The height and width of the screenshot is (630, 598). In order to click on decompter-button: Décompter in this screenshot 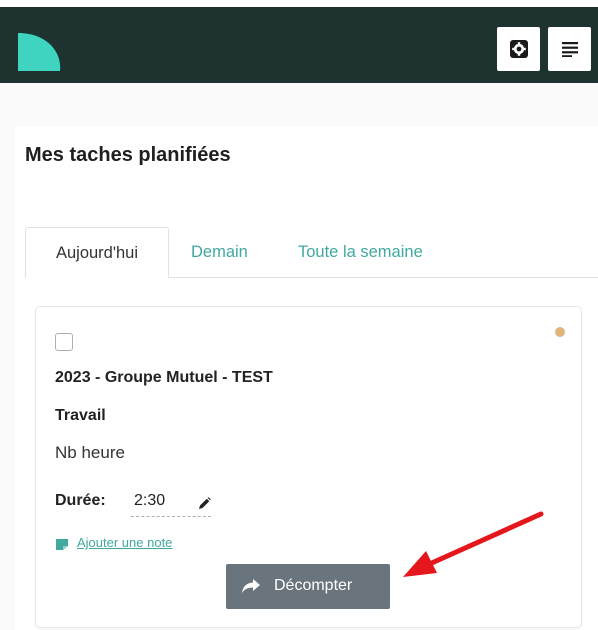, I will do `click(308, 586)`.